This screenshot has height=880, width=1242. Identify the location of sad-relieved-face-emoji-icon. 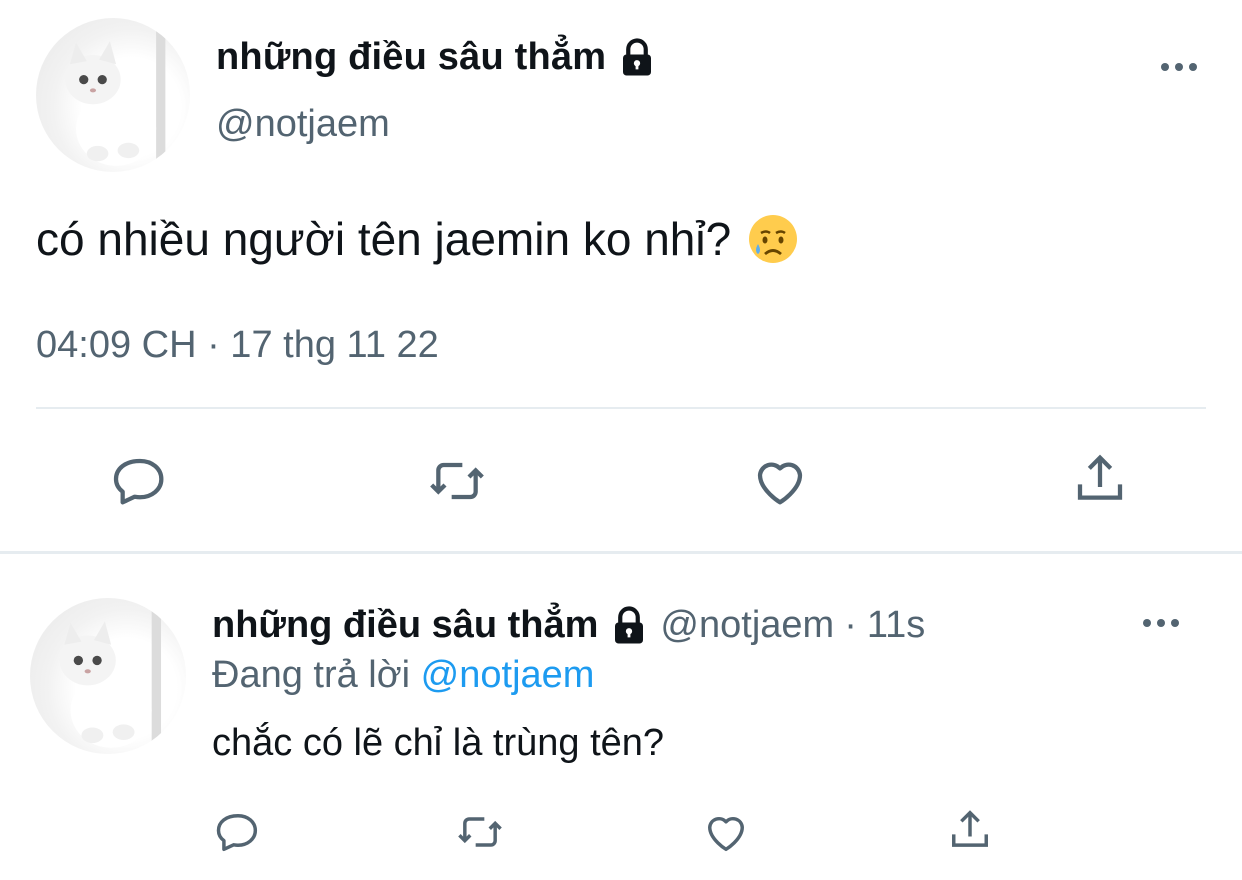
(773, 239).